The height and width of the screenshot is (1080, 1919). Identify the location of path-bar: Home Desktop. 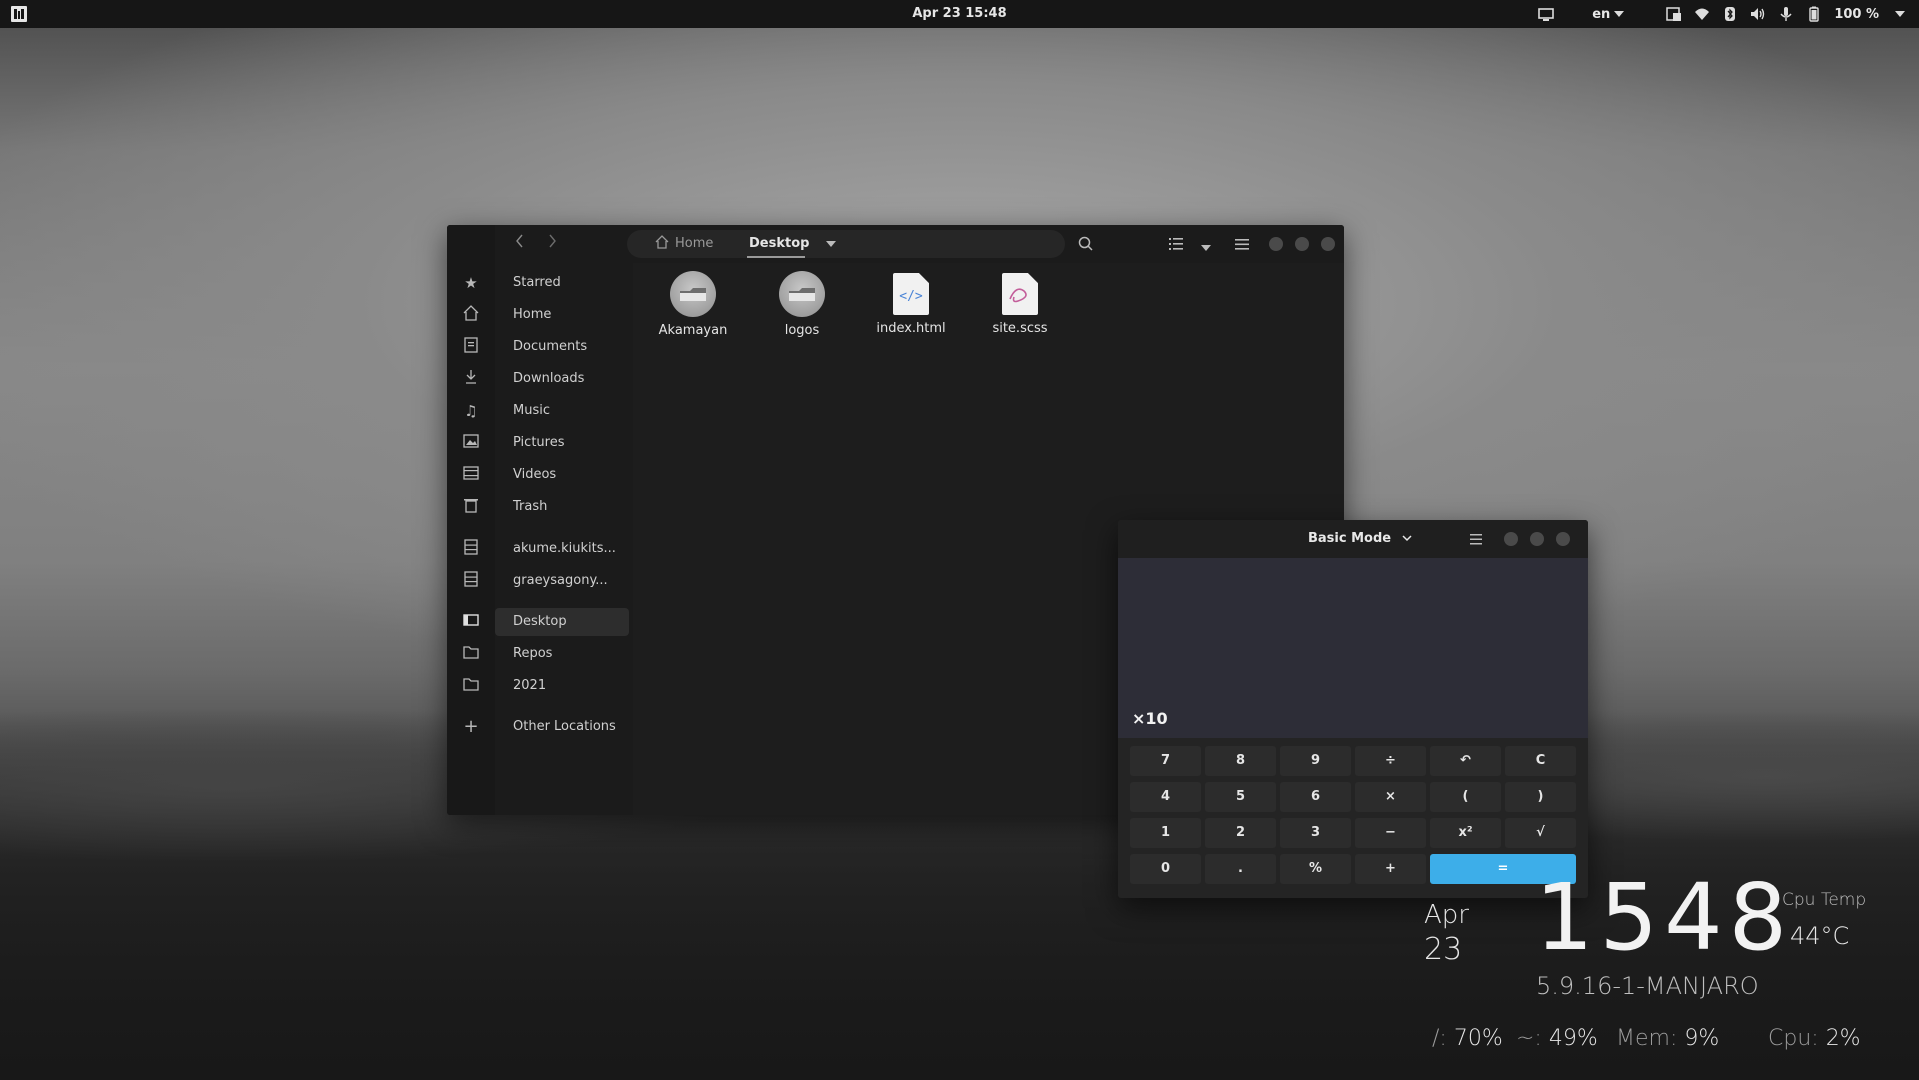
(846, 244).